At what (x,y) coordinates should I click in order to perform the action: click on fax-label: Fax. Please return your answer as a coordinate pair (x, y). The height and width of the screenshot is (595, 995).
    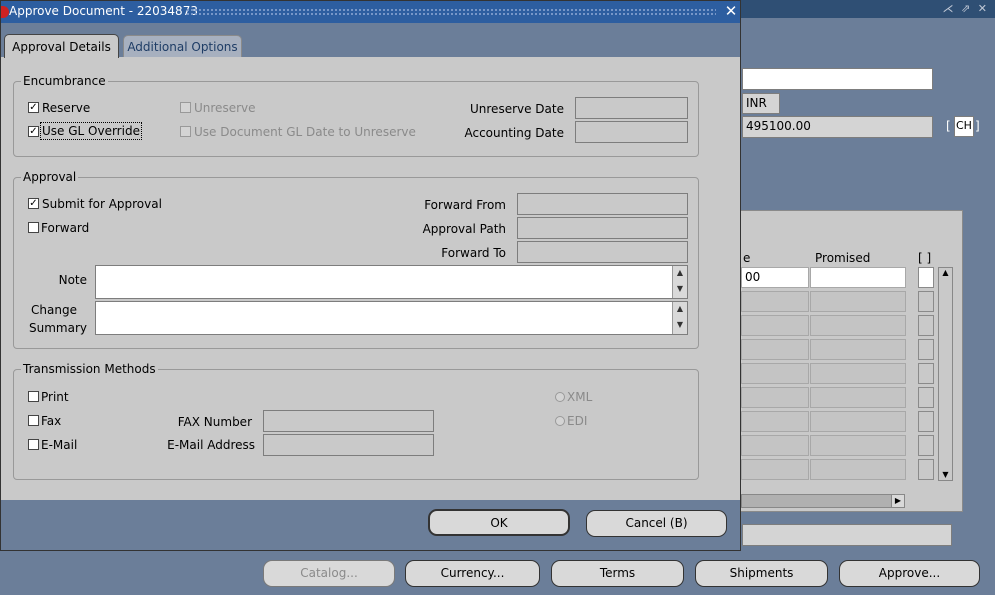
    Looking at the image, I should click on (51, 421).